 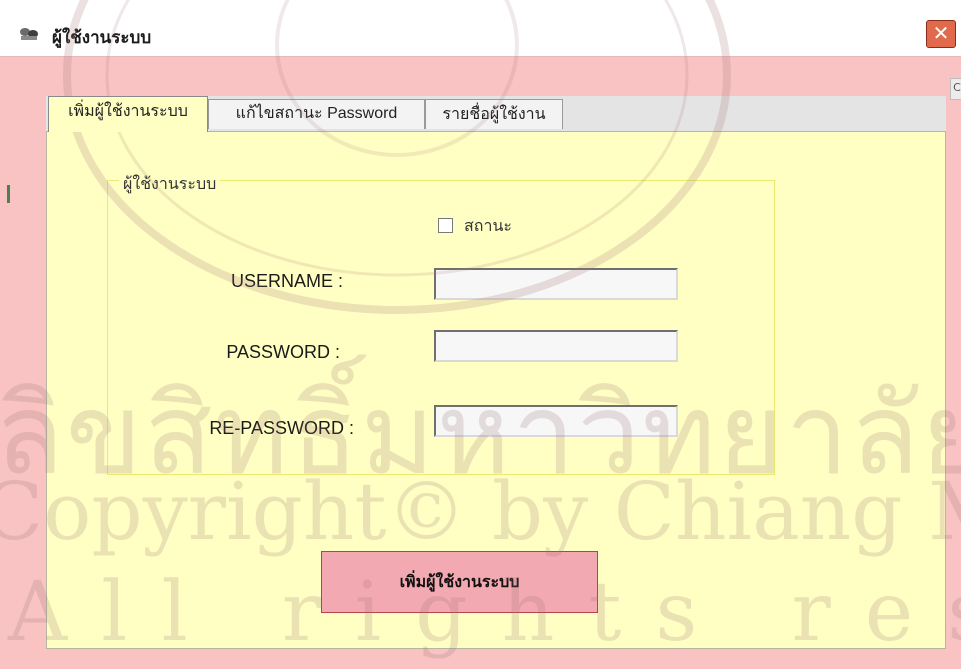 I want to click on status-checkbox, so click(x=445, y=225).